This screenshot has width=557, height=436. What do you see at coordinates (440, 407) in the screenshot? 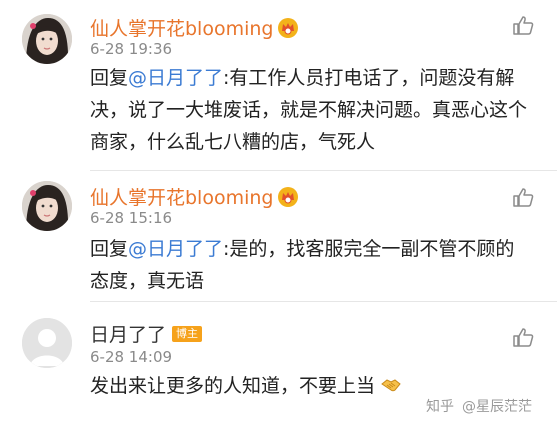
I see `watermark-site: 知乎` at bounding box center [440, 407].